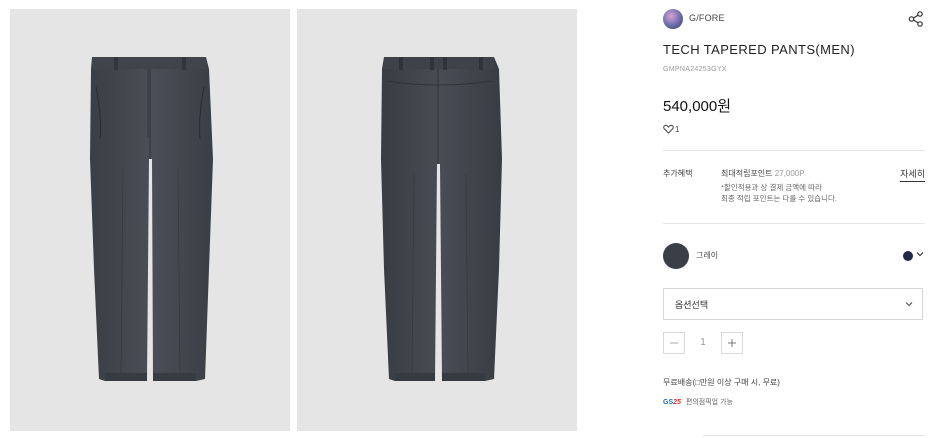 The image size is (950, 438). I want to click on pickup-text: 편의점픽업 가능, so click(709, 402).